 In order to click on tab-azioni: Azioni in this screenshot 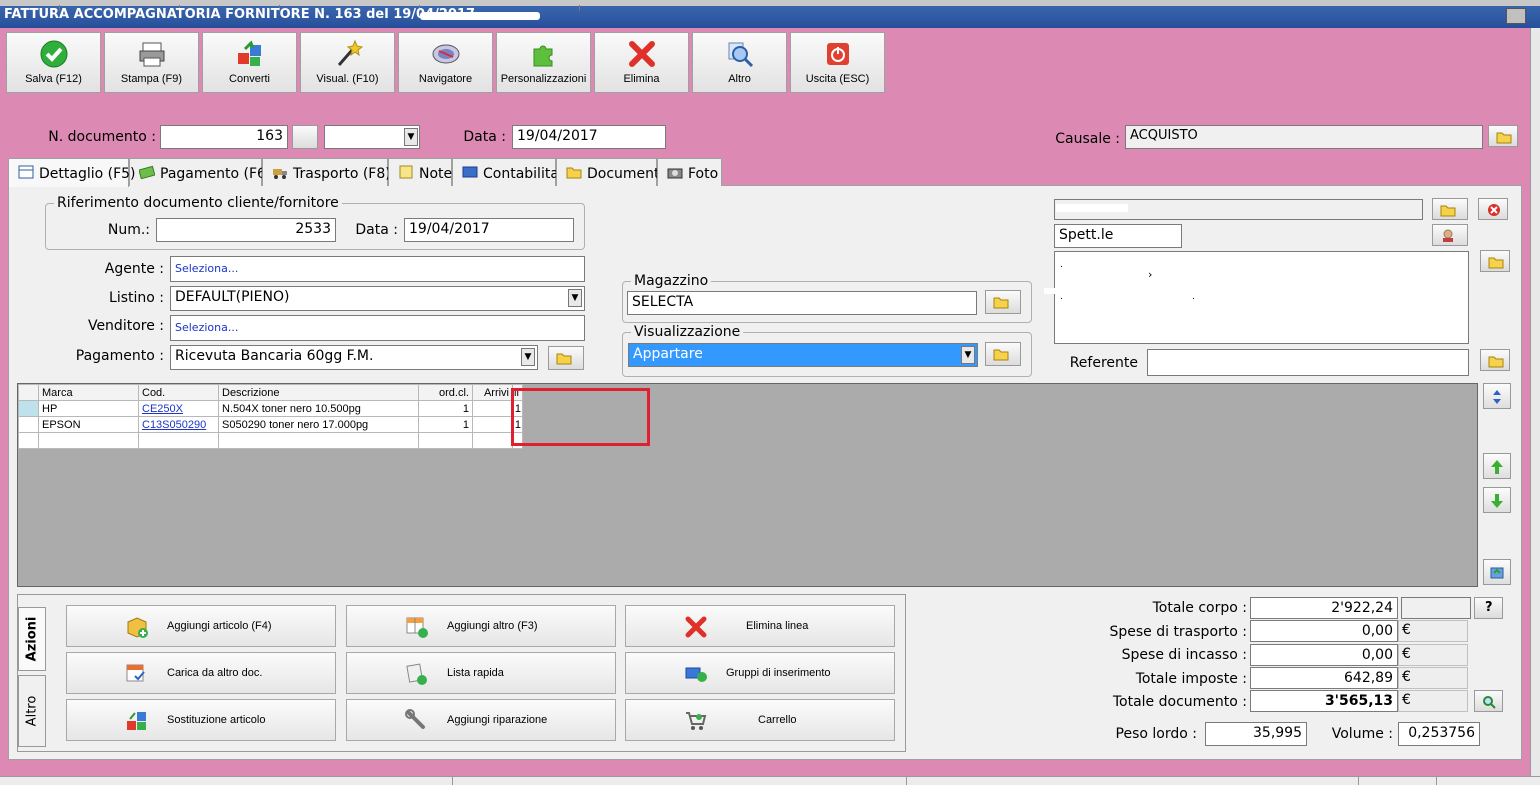, I will do `click(32, 639)`.